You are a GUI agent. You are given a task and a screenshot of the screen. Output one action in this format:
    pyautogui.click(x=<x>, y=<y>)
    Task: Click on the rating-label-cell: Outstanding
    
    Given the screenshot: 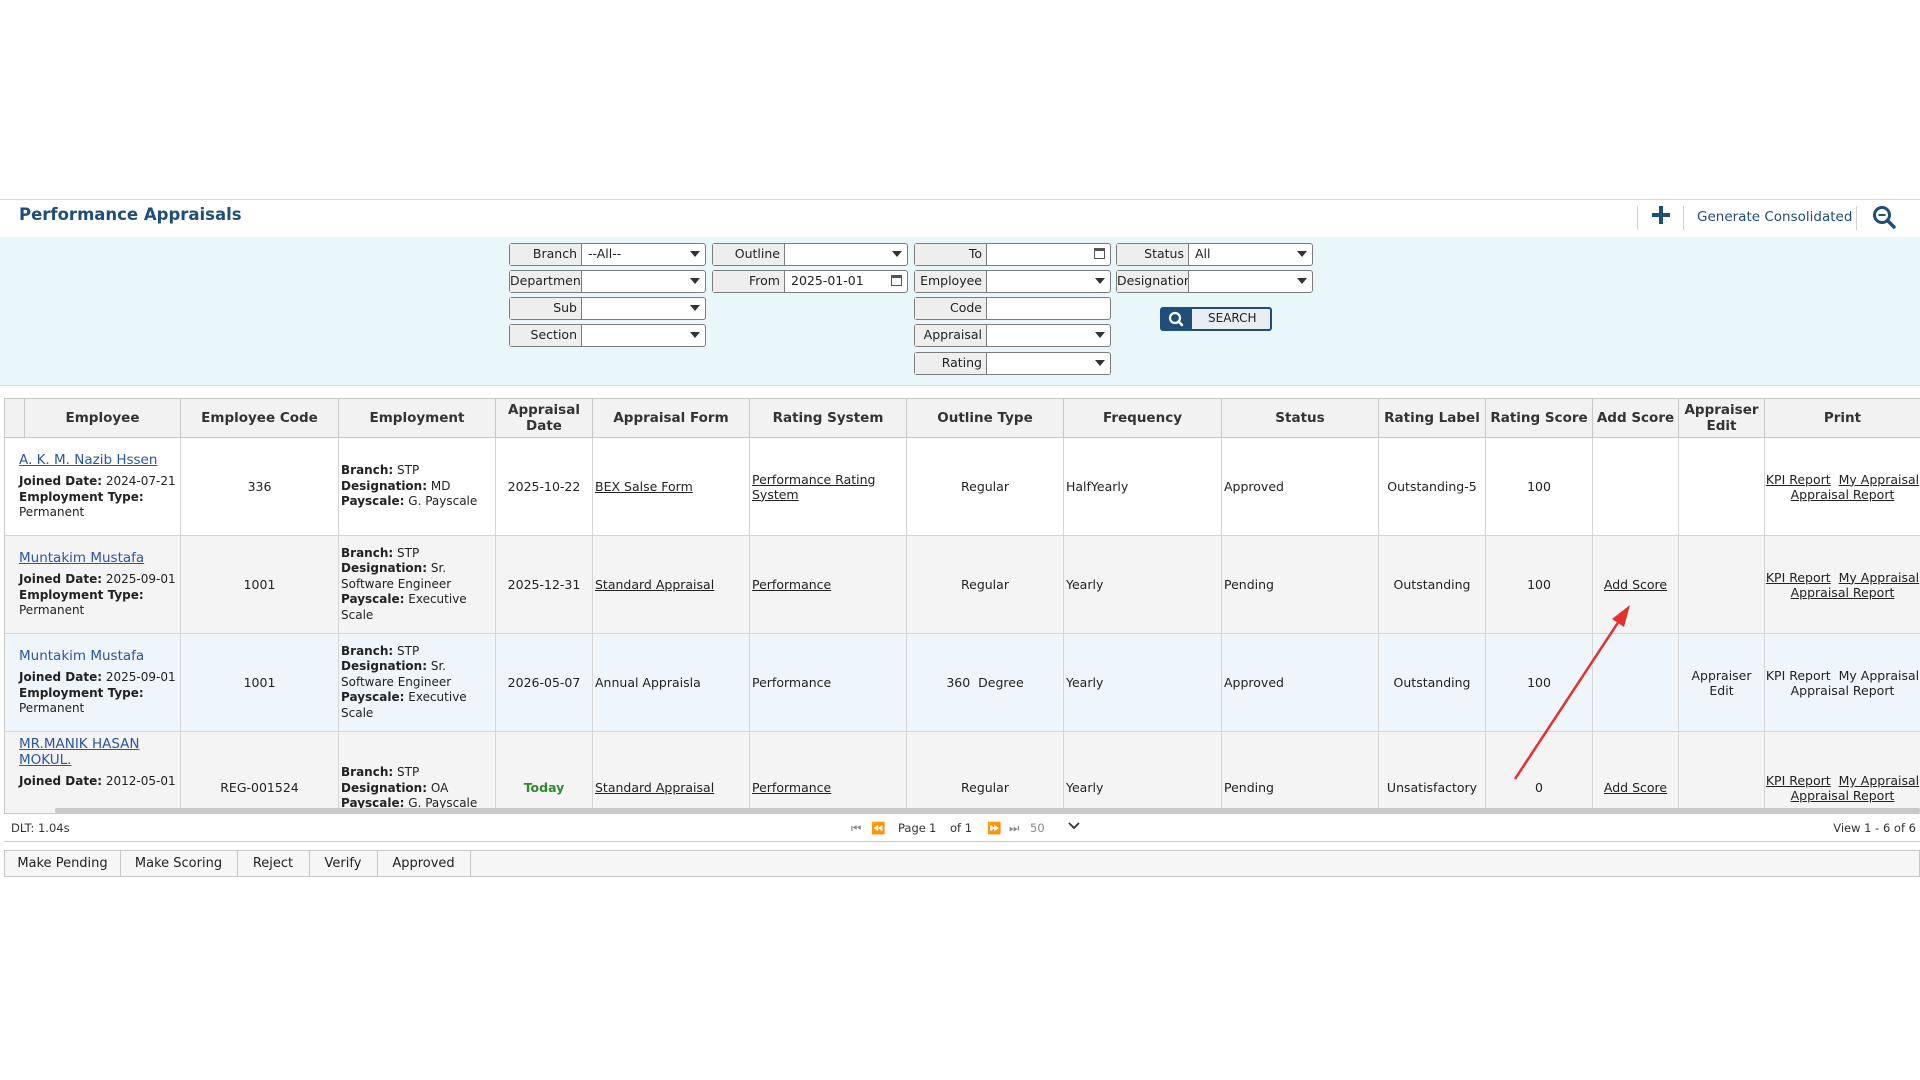 What is the action you would take?
    pyautogui.click(x=1432, y=584)
    